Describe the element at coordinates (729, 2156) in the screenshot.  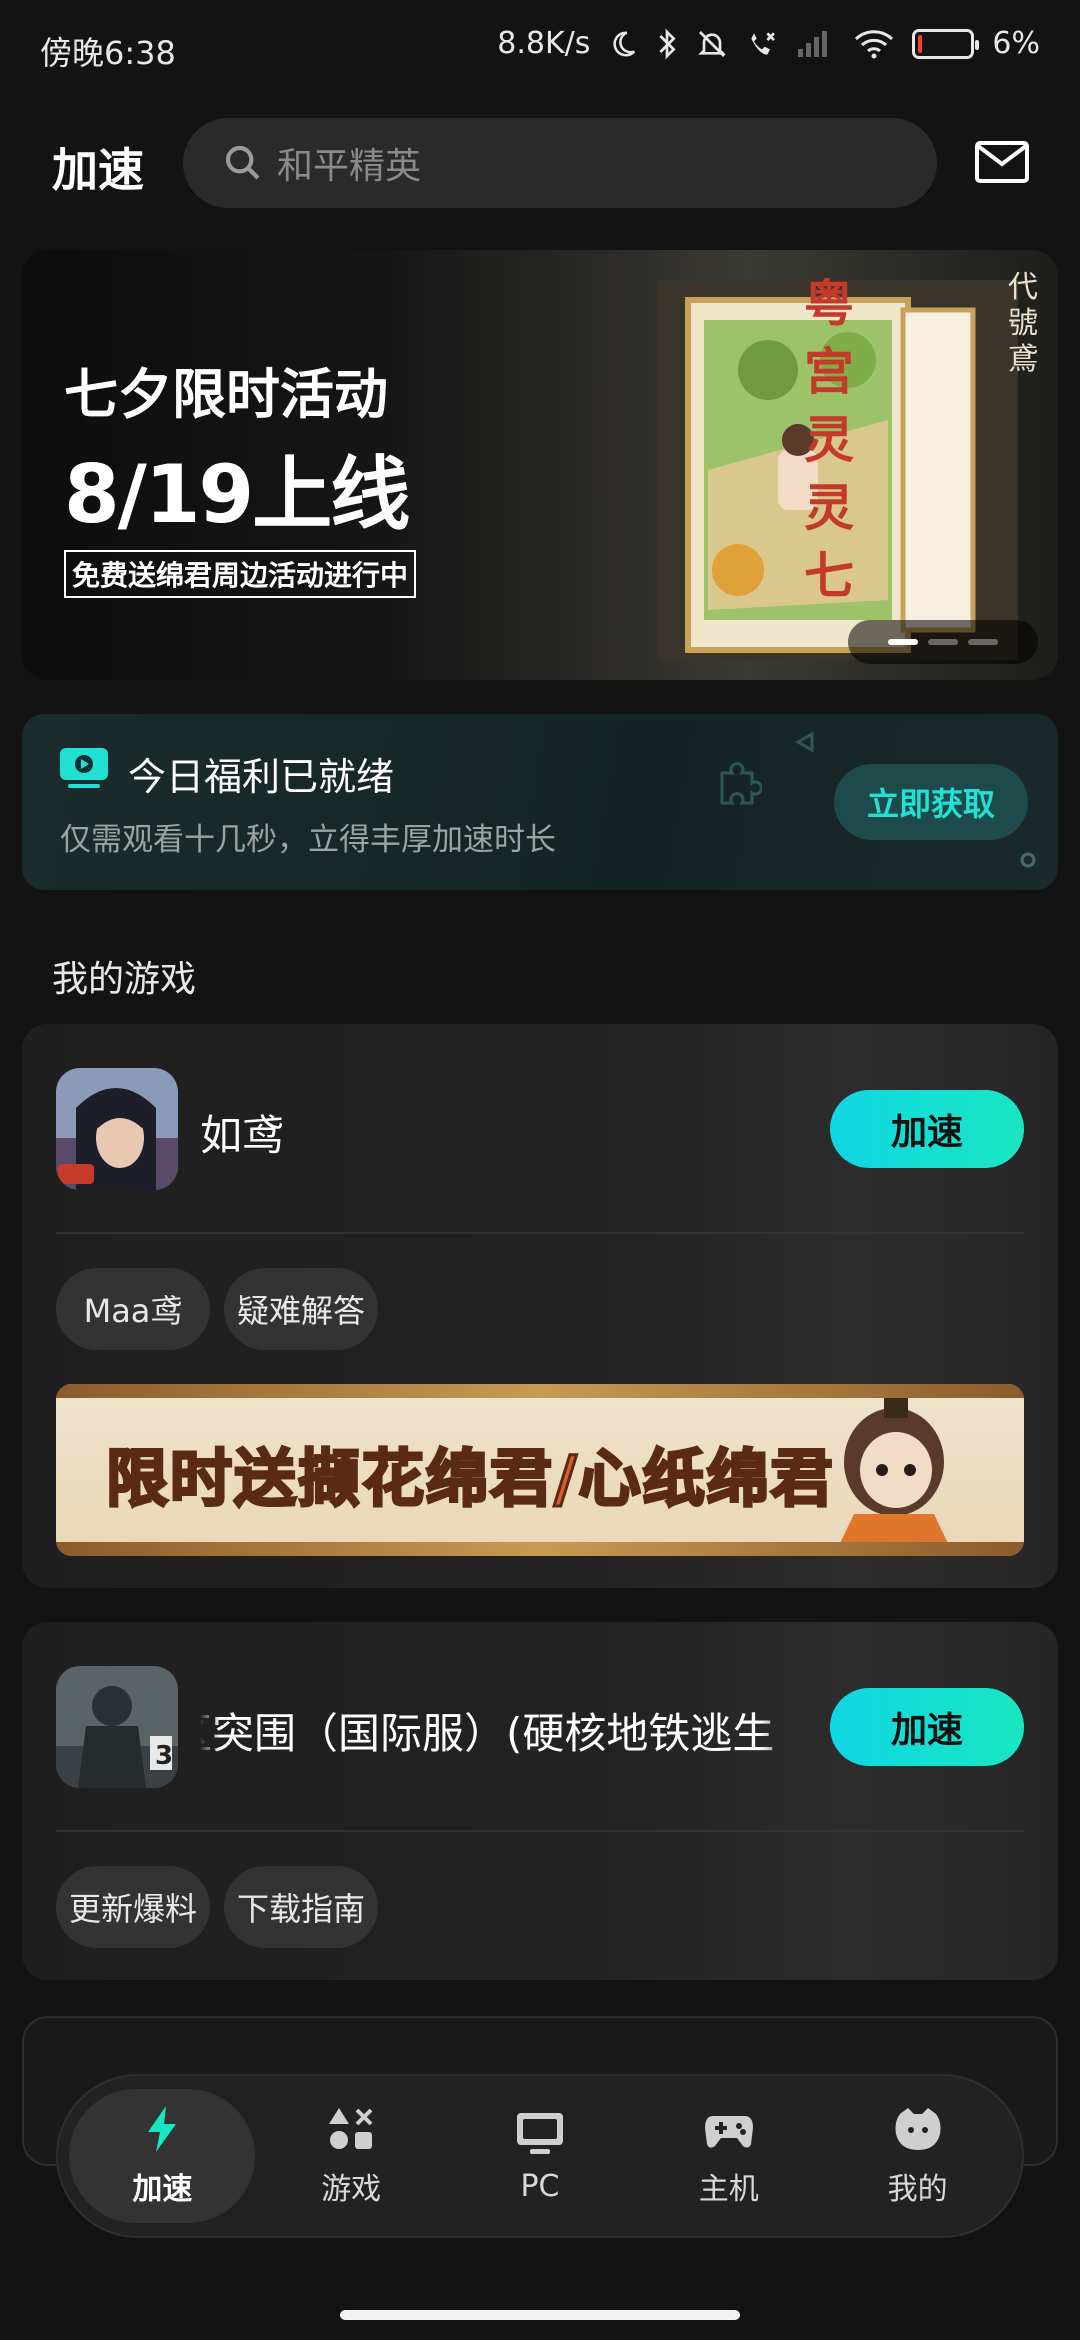
I see `nav-item-console: 主机` at that location.